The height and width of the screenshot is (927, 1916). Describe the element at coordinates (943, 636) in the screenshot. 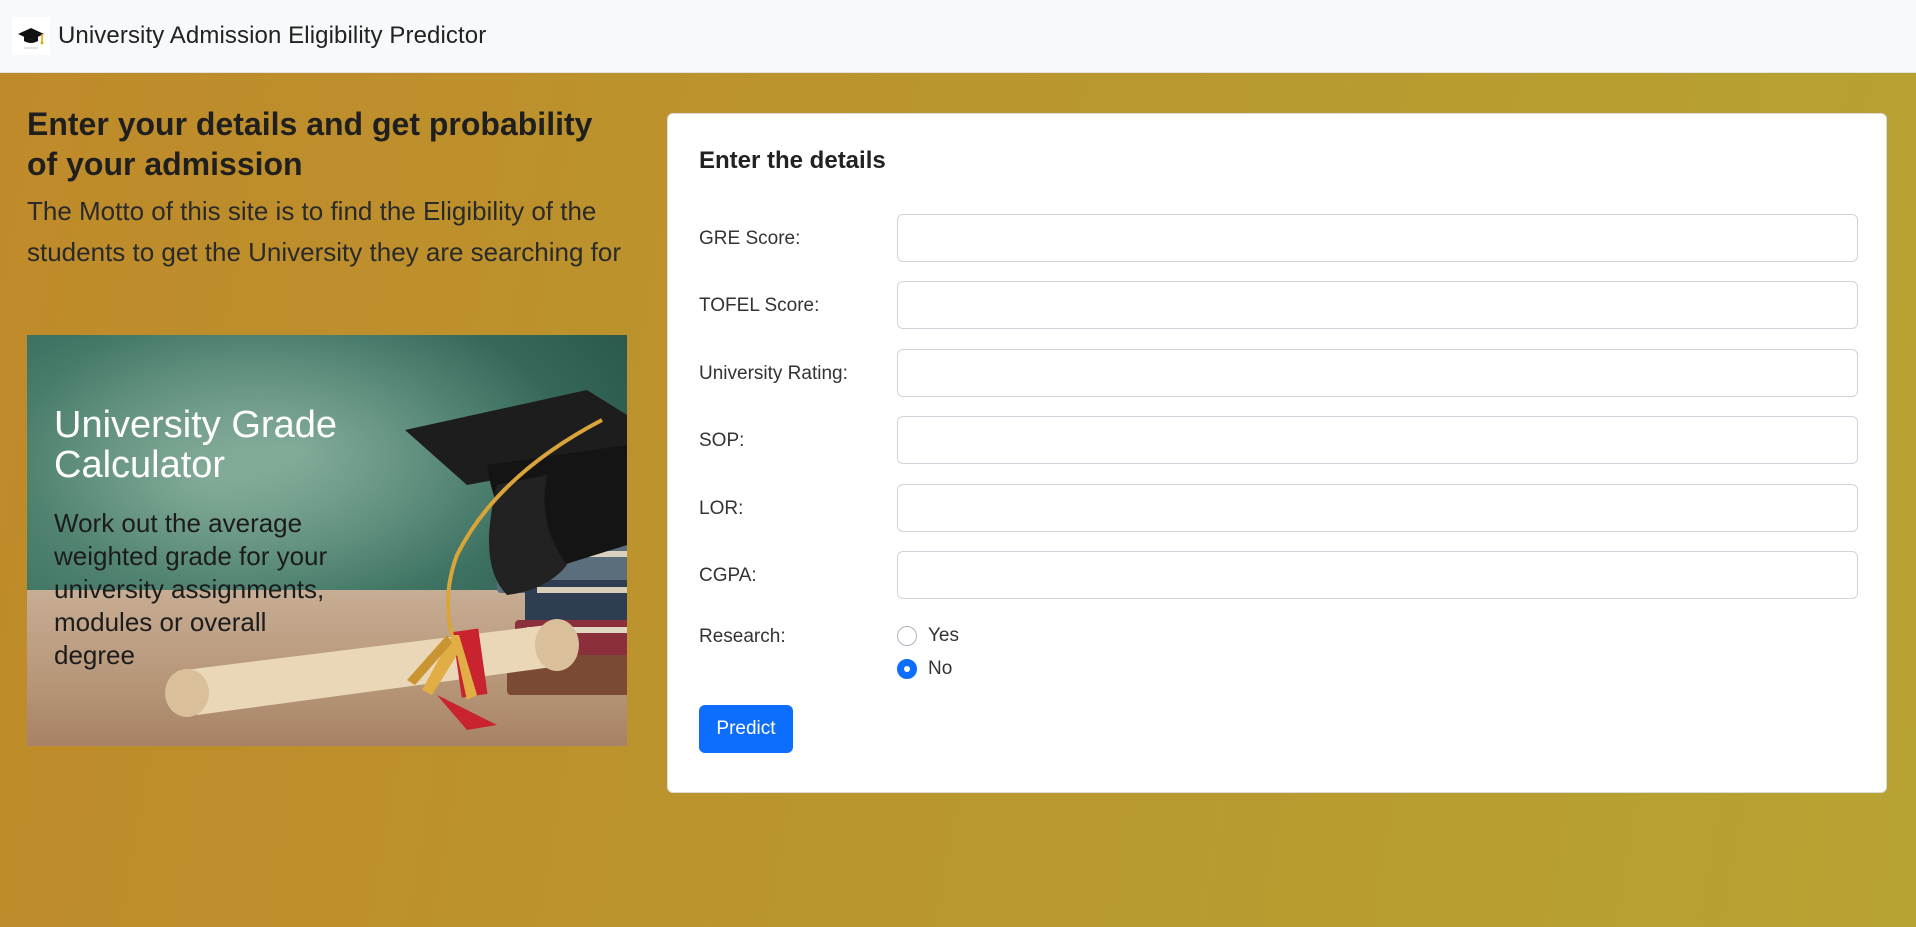

I see `research-yes-label: Yes` at that location.